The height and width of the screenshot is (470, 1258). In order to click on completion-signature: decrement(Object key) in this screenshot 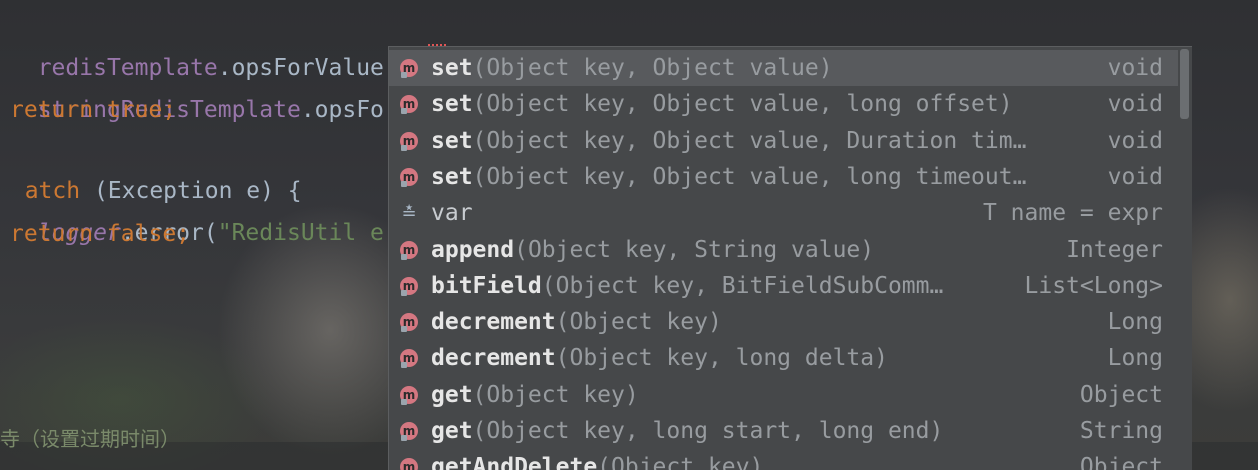, I will do `click(769, 322)`.